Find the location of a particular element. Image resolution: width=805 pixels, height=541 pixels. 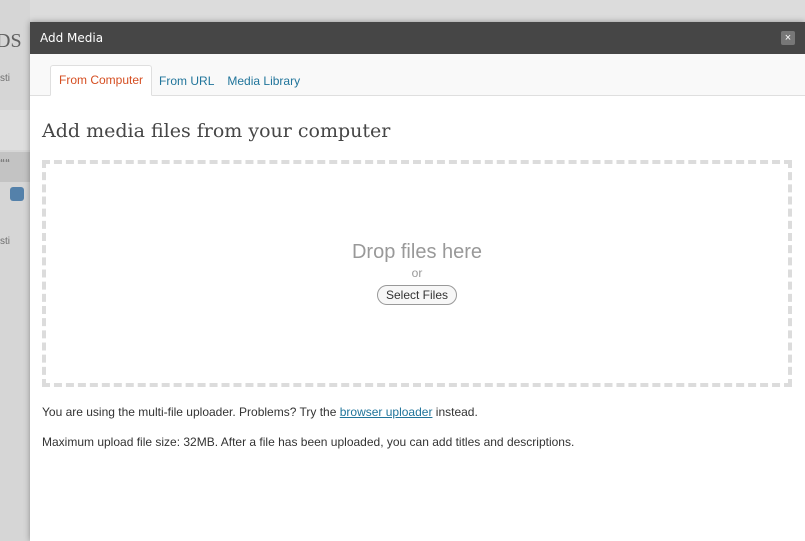

overlay is located at coordinates (15, 270).